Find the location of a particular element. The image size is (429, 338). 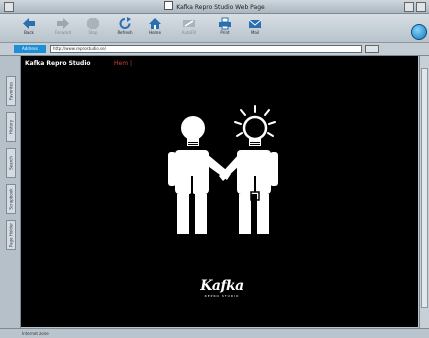

sidebar-tab-label: History is located at coordinates (11, 127).